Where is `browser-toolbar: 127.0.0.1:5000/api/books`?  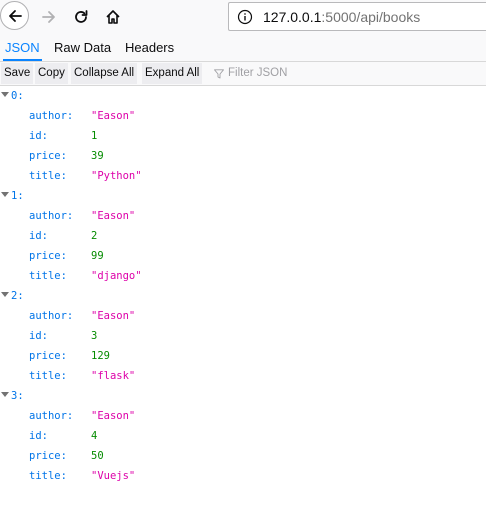
browser-toolbar: 127.0.0.1:5000/api/books is located at coordinates (243, 17).